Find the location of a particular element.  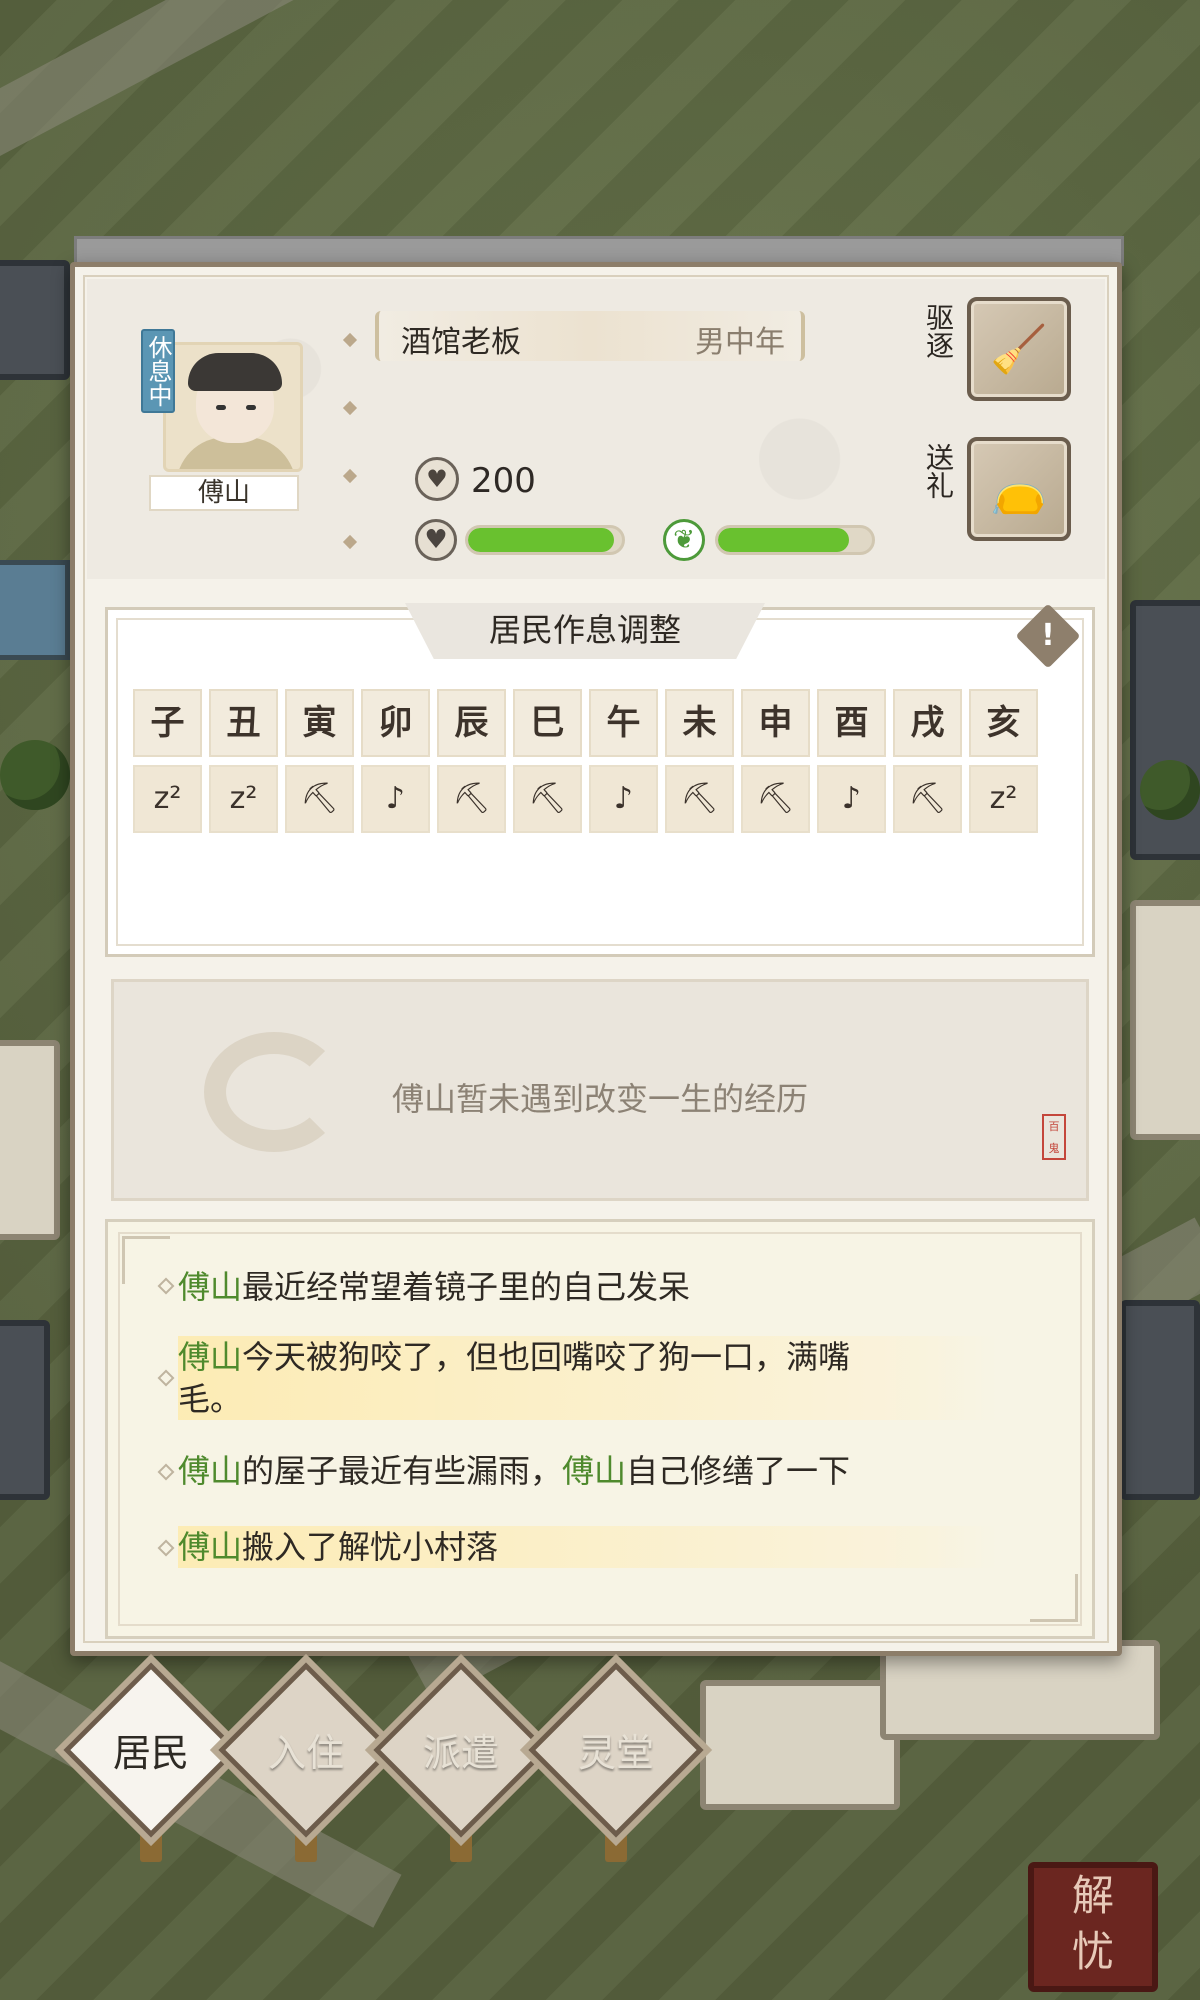

health-bar is located at coordinates (795, 540).